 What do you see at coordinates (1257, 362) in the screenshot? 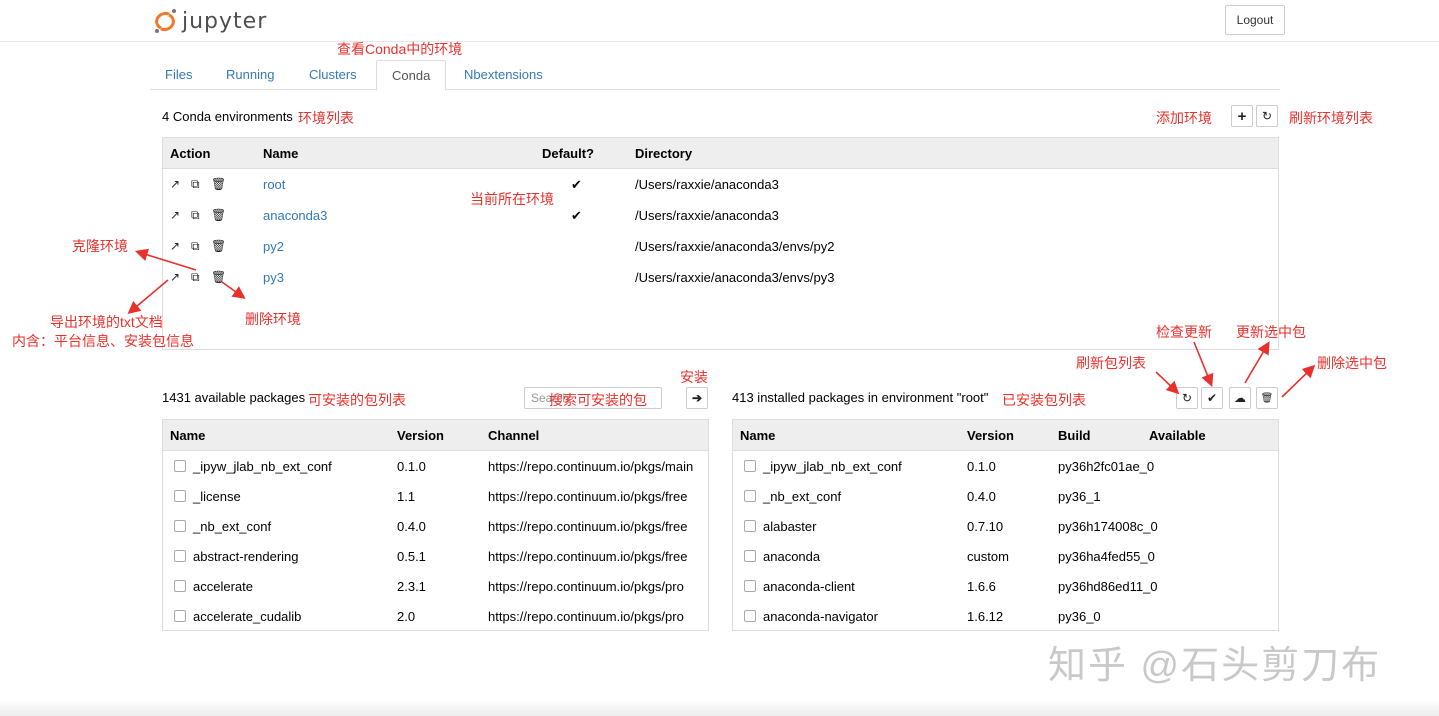
I see `arrow-update-selected` at bounding box center [1257, 362].